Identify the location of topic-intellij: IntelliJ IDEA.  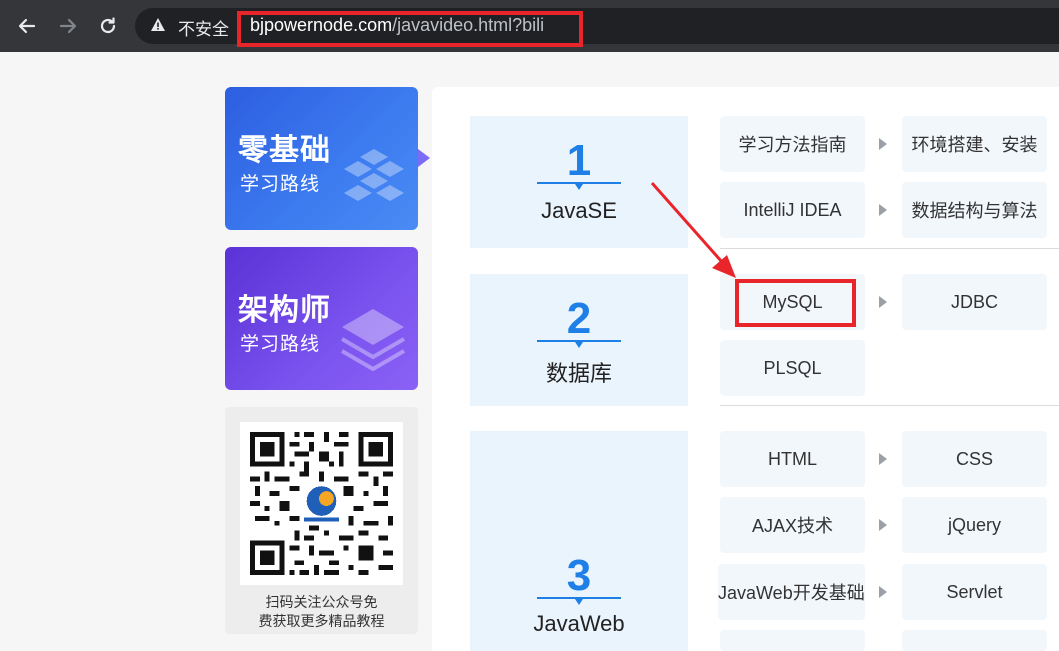
(792, 210).